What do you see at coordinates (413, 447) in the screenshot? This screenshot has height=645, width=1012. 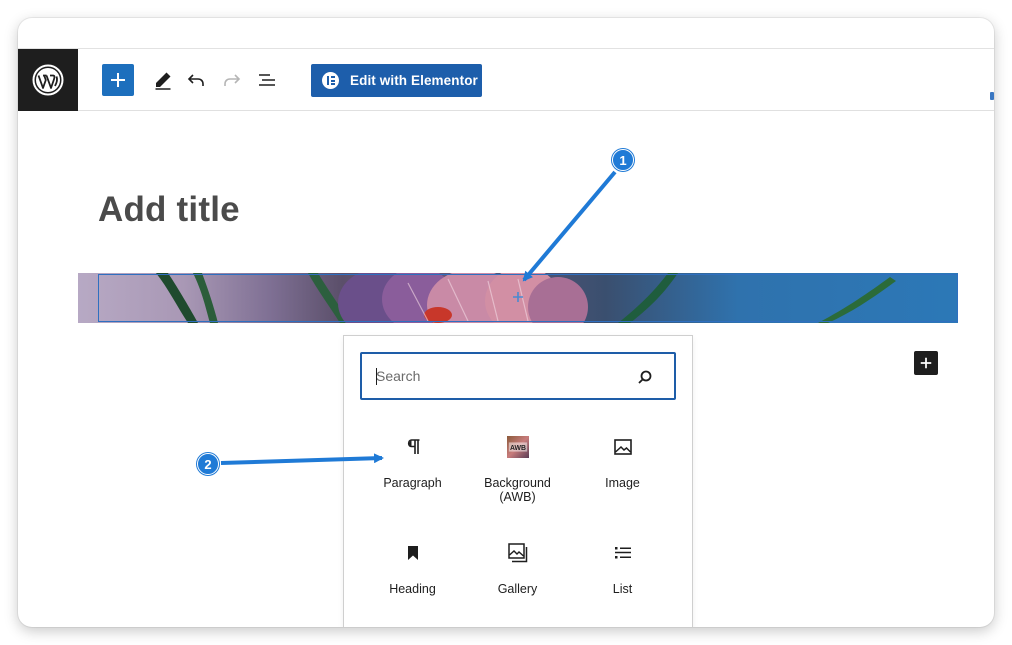 I see `paragraph-icon` at bounding box center [413, 447].